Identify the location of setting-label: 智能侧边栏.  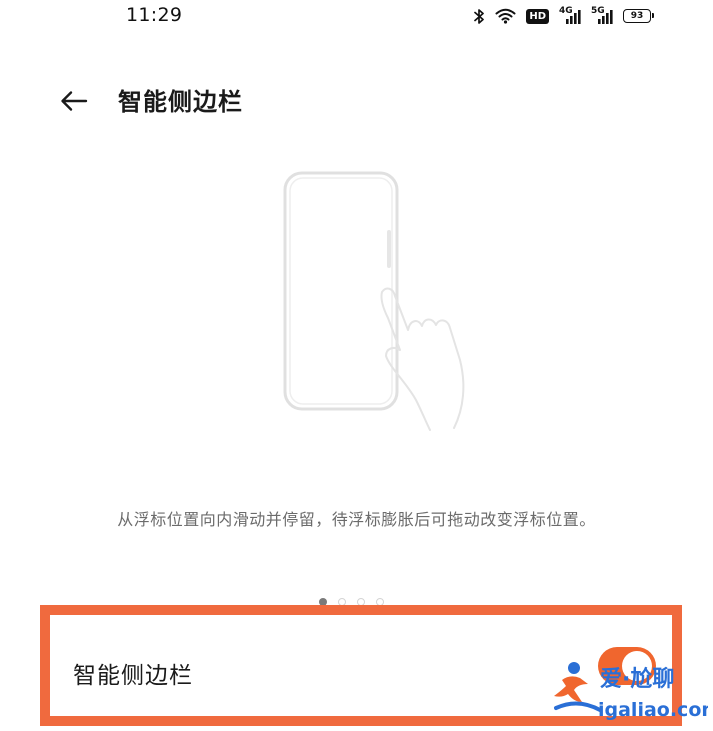
(133, 676).